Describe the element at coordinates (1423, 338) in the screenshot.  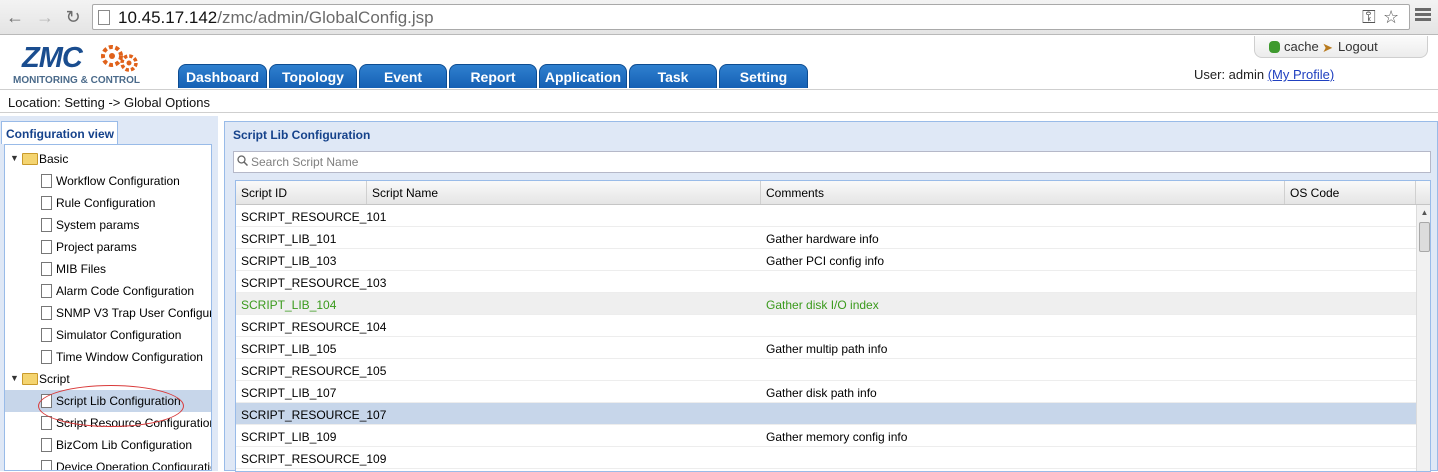
I see `grid-vertical-scrollbar: ▲` at that location.